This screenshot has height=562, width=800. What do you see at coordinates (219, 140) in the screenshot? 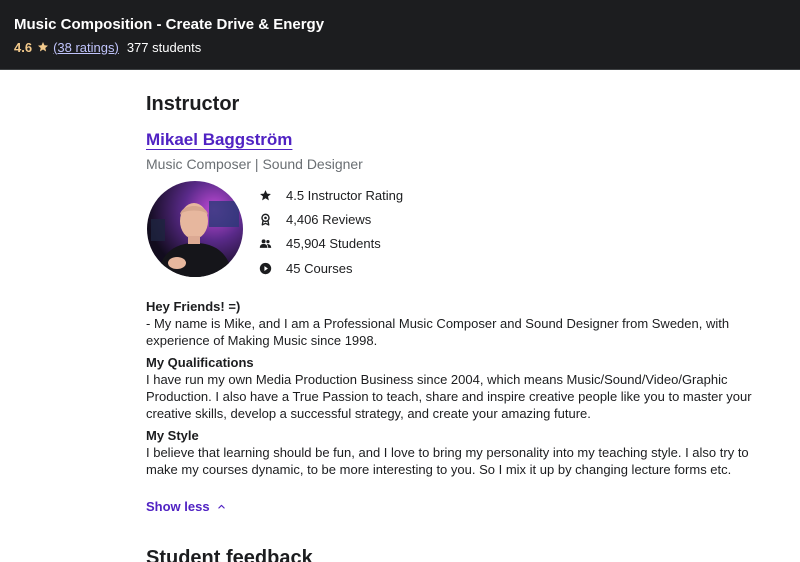
I see `instructor-name-link: Mikael Baggström` at bounding box center [219, 140].